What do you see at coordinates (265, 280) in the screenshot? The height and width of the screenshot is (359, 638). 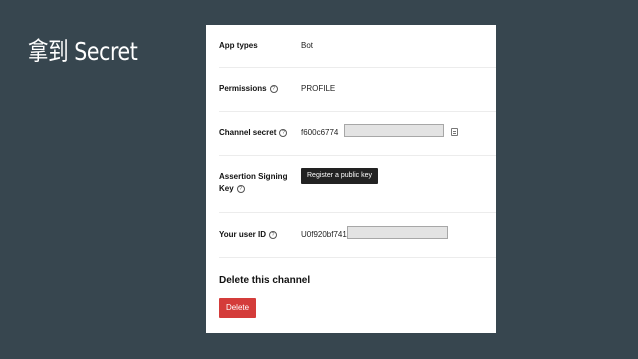 I see `delete-channel-heading: Delete this channel` at bounding box center [265, 280].